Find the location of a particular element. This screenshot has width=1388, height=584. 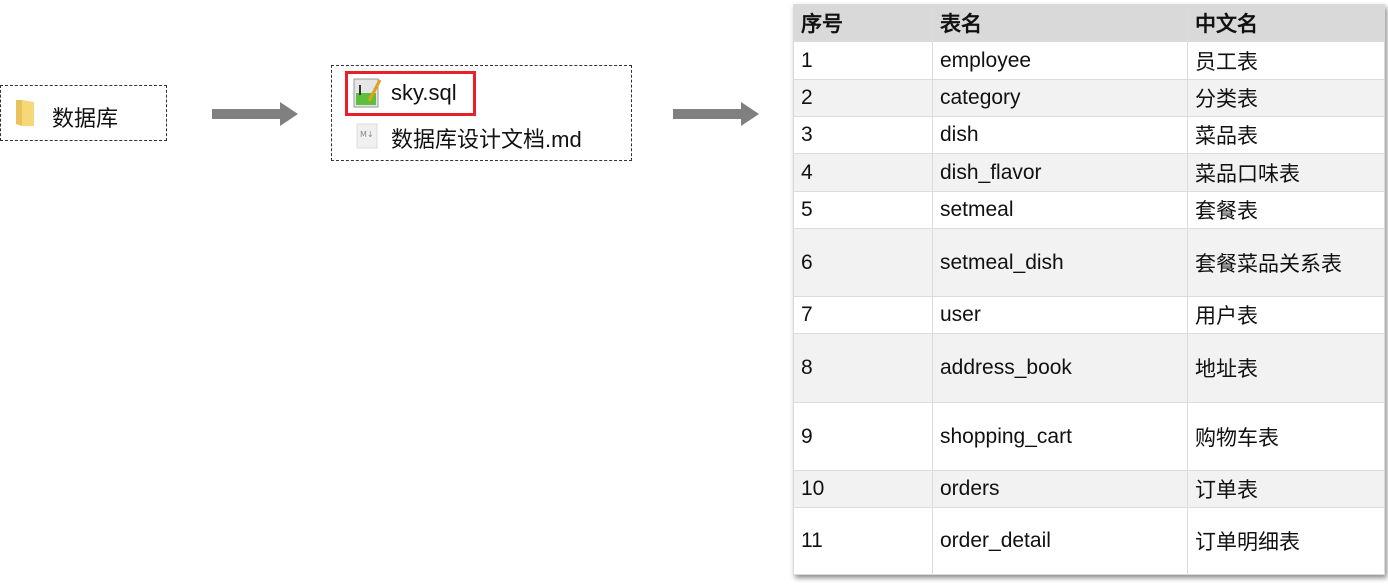

cell-index: 6 is located at coordinates (863, 262).